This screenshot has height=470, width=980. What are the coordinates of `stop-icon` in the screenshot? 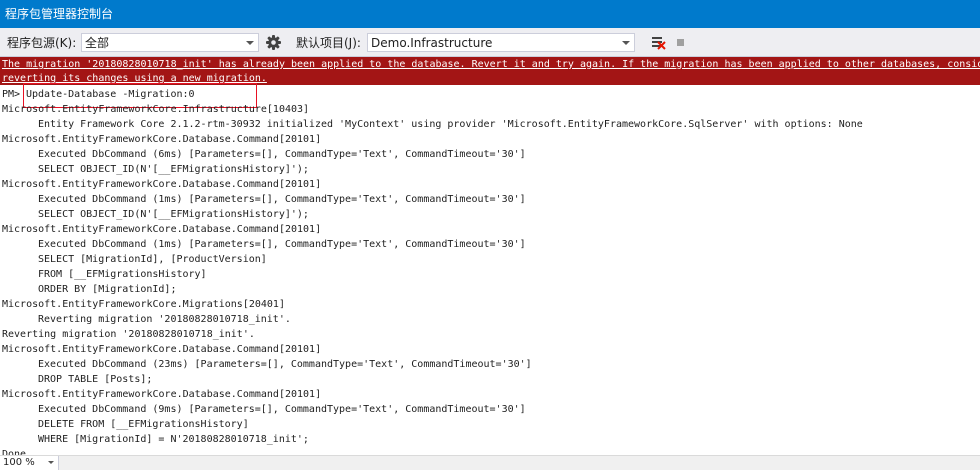 It's located at (680, 42).